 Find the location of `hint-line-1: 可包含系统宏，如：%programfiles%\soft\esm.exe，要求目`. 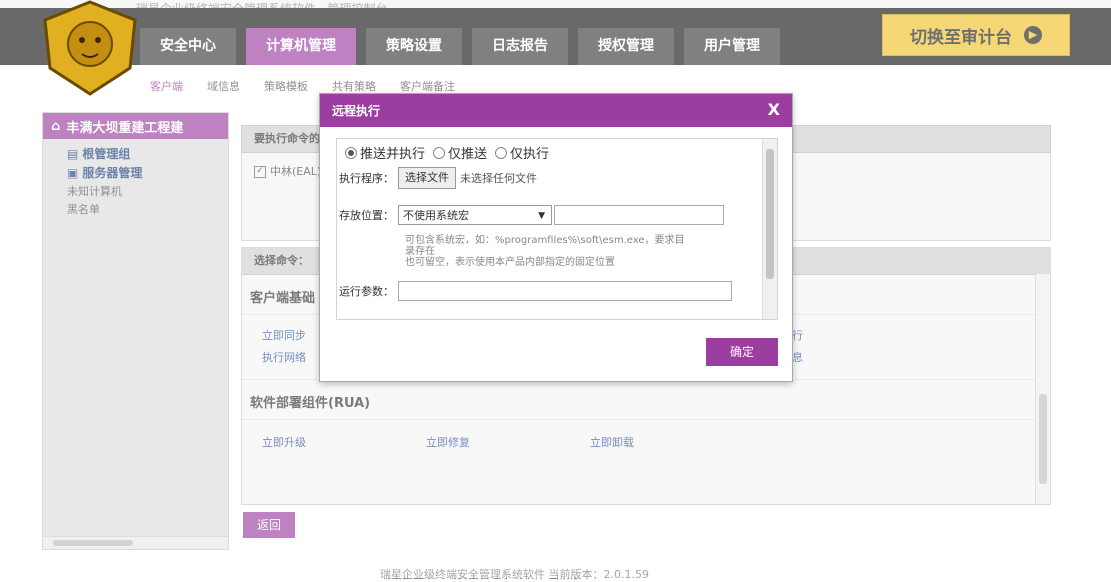

hint-line-1: 可包含系统宏，如：%programfiles%\soft\esm.exe，要求目 is located at coordinates (545, 240).